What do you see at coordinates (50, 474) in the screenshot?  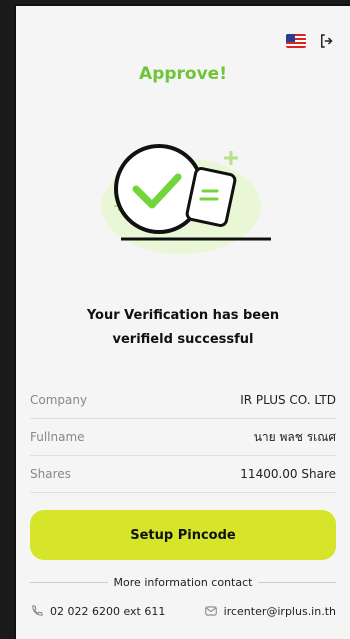 I see `detail-label: Shares` at bounding box center [50, 474].